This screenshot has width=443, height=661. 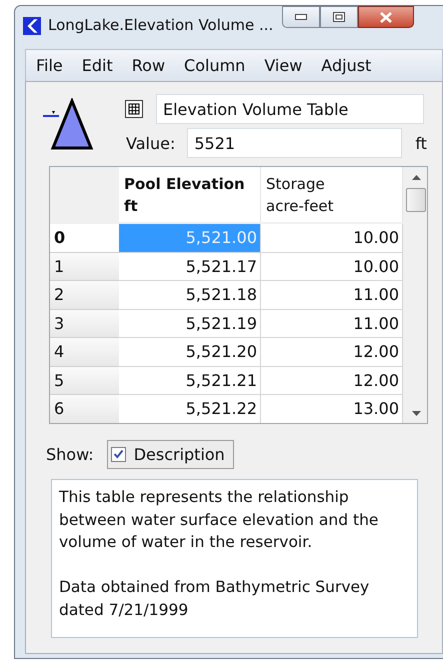 I want to click on row-header: 4, so click(x=84, y=352).